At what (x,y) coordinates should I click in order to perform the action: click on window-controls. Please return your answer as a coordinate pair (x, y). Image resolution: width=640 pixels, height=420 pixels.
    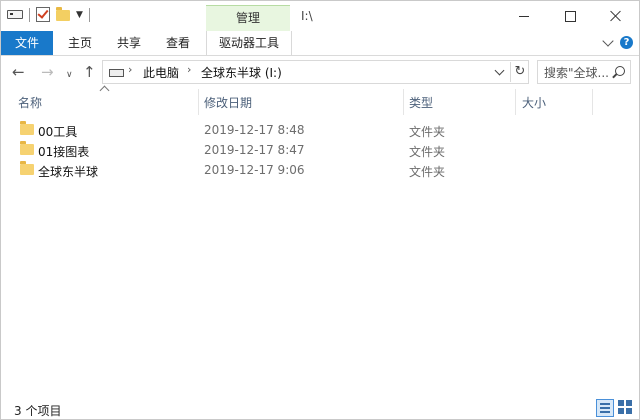
    Looking at the image, I should click on (570, 16).